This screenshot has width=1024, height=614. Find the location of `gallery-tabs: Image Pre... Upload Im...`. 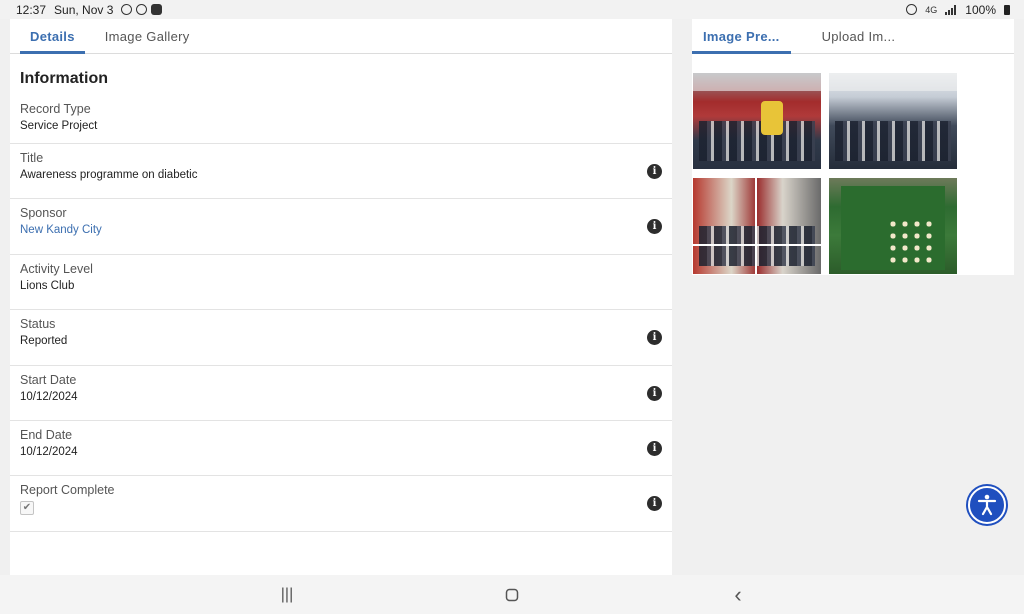

gallery-tabs: Image Pre... Upload Im... is located at coordinates (853, 36).